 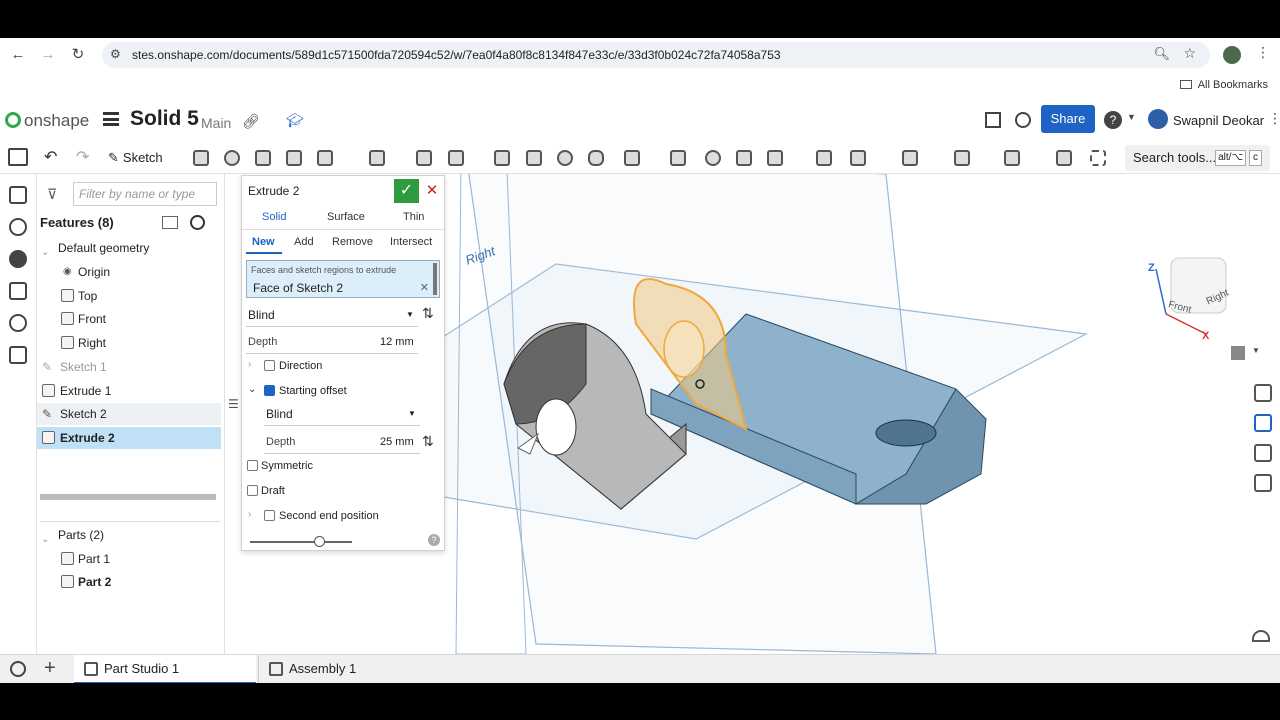 I want to click on draft-checkbox, so click(x=252, y=490).